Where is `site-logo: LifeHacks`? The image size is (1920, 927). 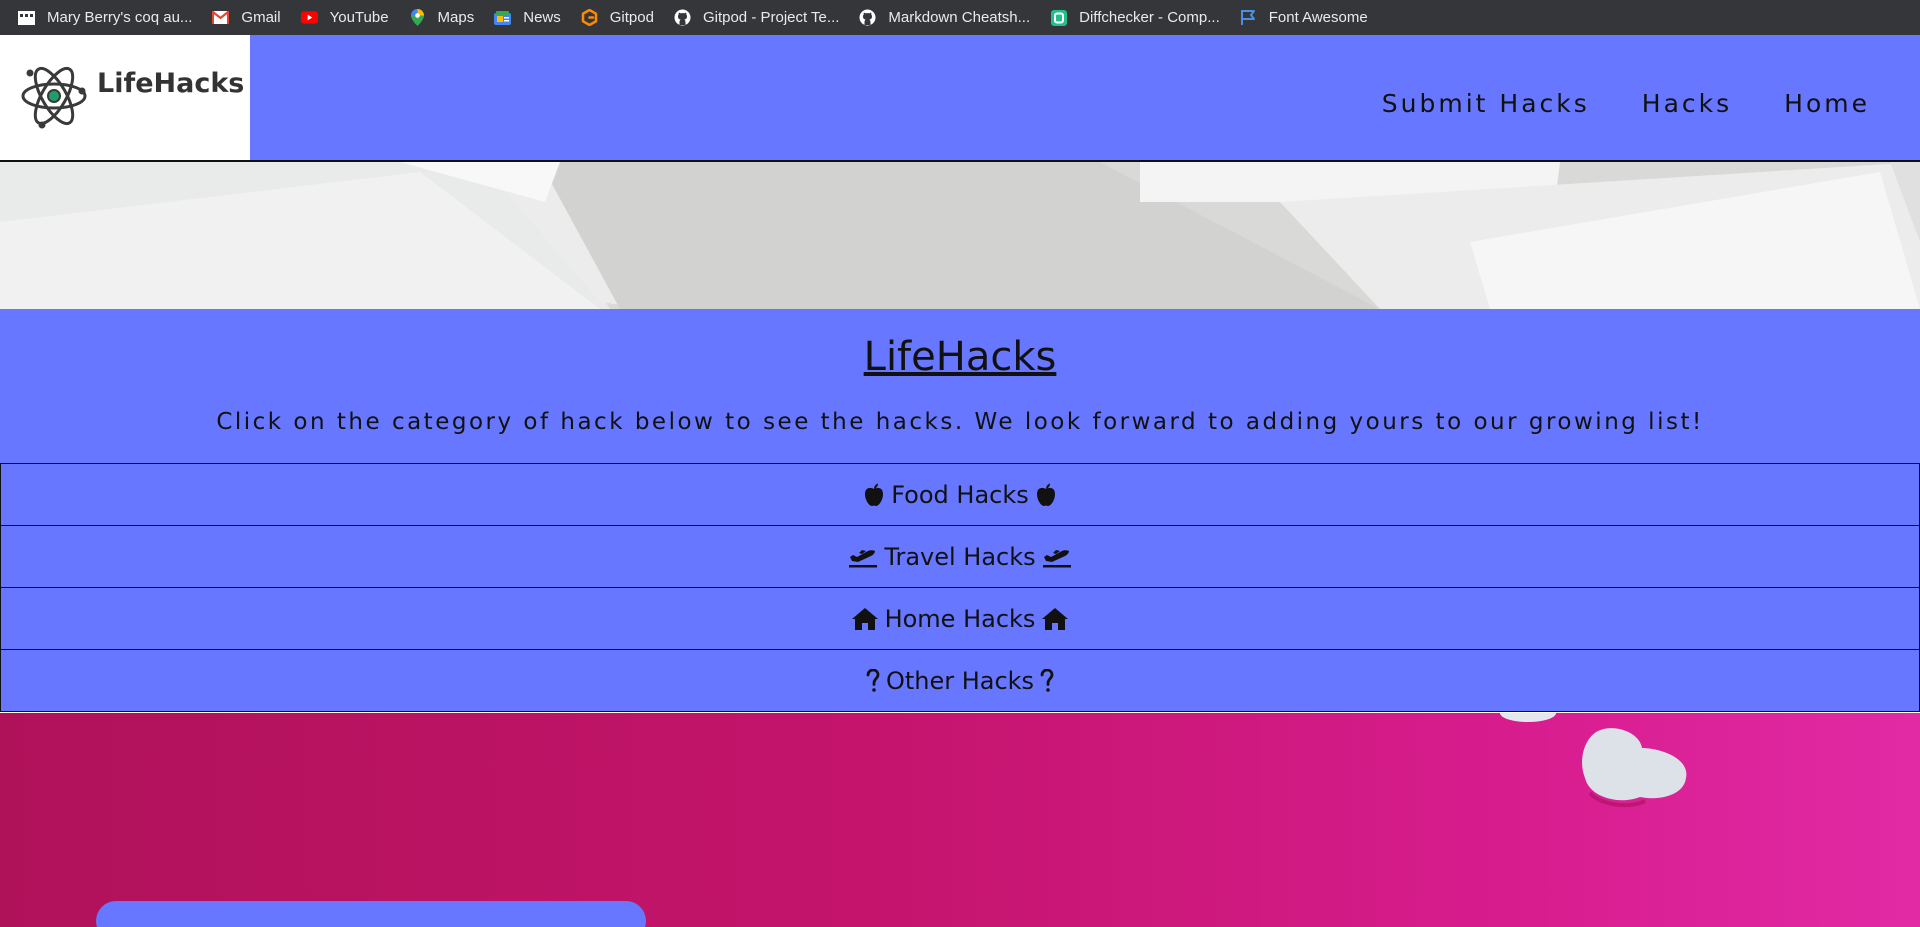 site-logo: LifeHacks is located at coordinates (125, 97).